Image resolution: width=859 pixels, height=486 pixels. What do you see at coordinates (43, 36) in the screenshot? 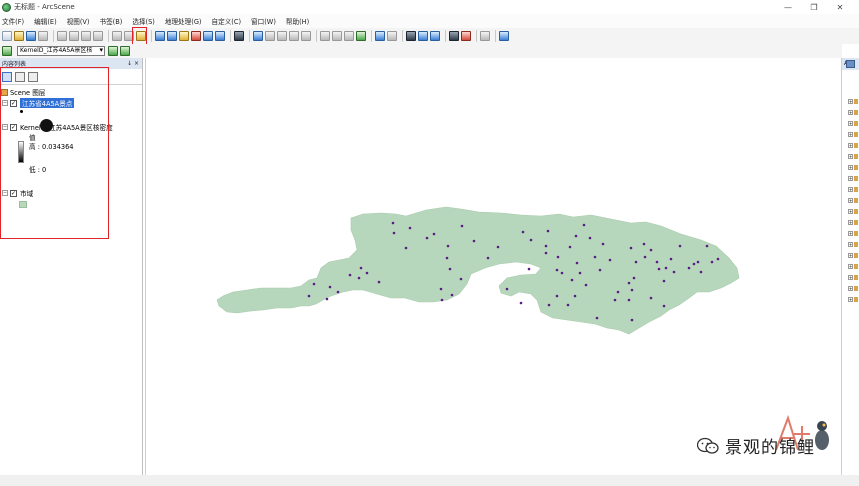
I see `print-icon` at bounding box center [43, 36].